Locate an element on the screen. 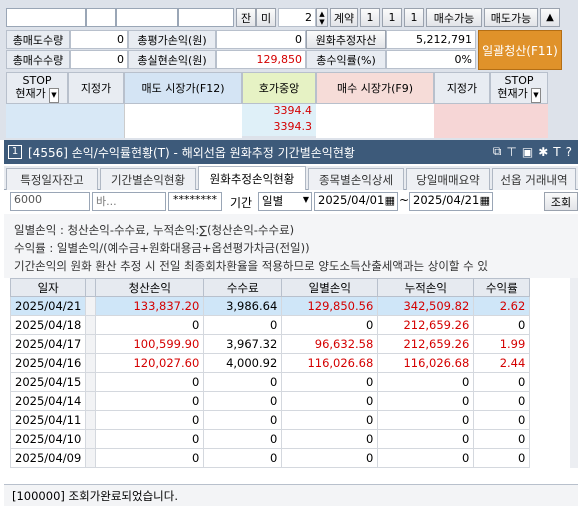 The image size is (578, 508). cell-date: 2025/04/15 is located at coordinates (48, 382).